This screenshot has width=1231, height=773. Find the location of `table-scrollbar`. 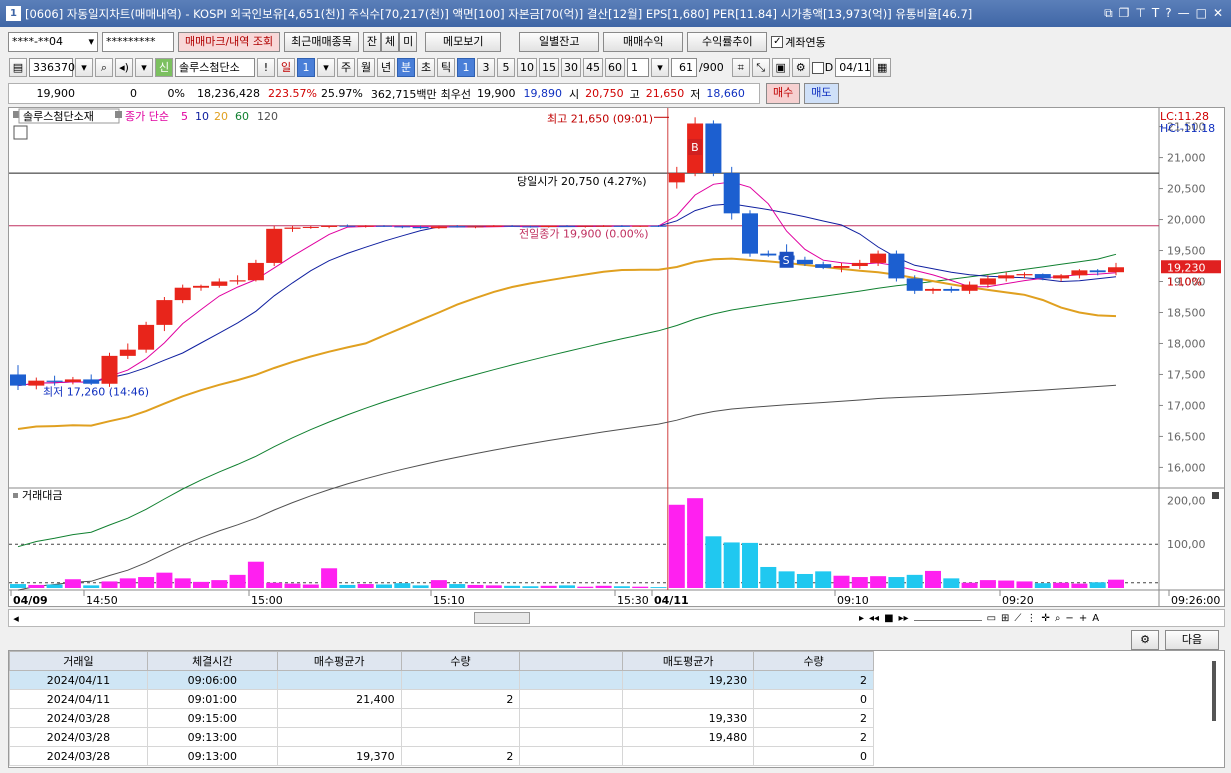

table-scrollbar is located at coordinates (1214, 691).